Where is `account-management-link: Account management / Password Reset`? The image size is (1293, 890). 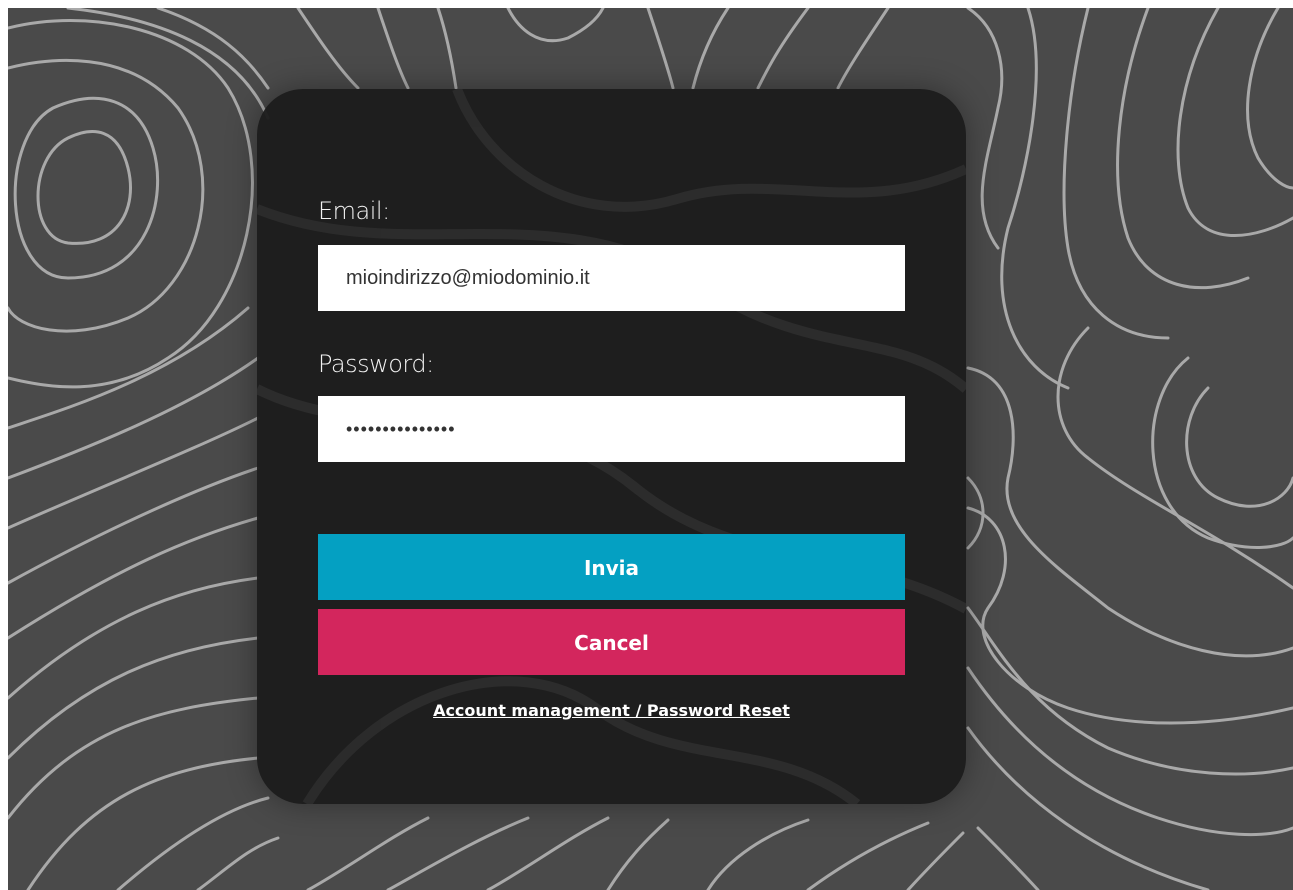 account-management-link: Account management / Password Reset is located at coordinates (611, 710).